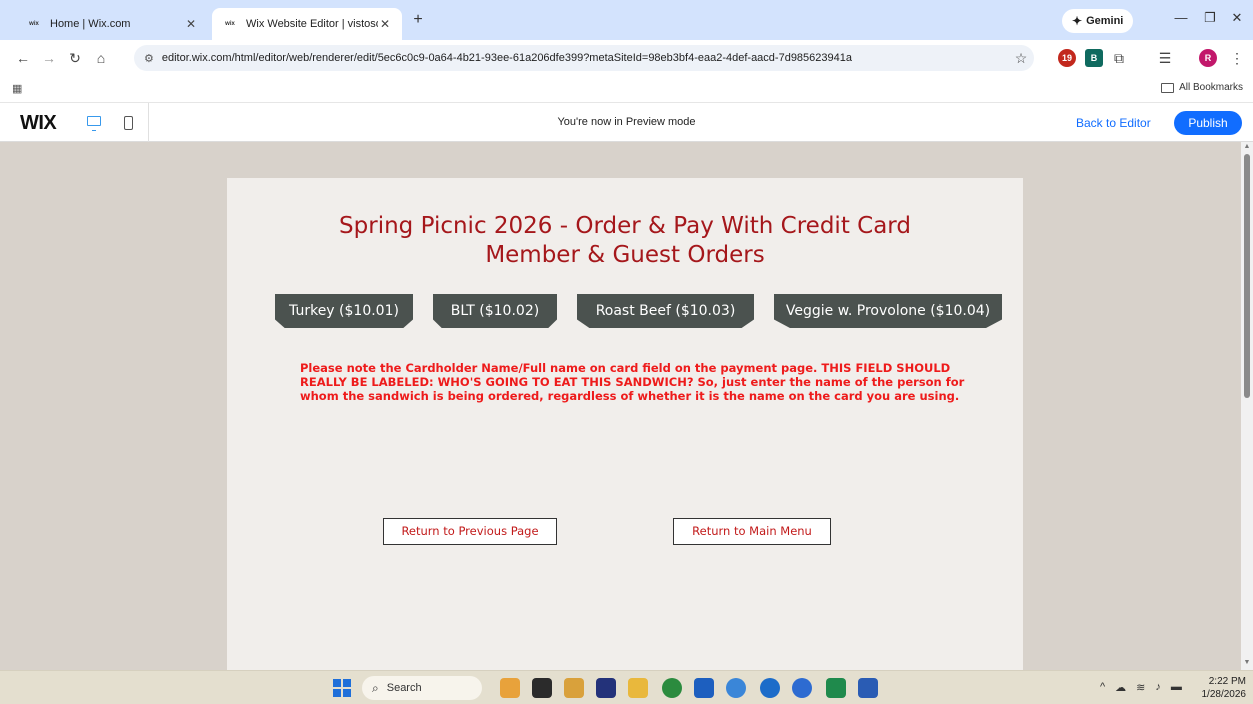 The width and height of the screenshot is (1253, 704). What do you see at coordinates (1102, 687) in the screenshot?
I see `chevron-up-icon: ^` at bounding box center [1102, 687].